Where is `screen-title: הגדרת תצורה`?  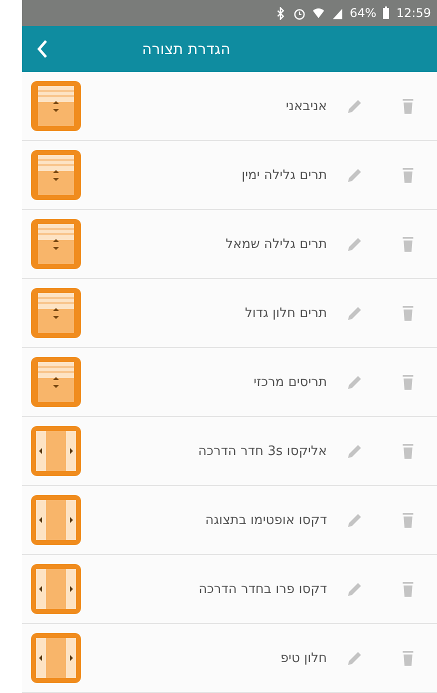 screen-title: הגדרת תצורה is located at coordinates (186, 49).